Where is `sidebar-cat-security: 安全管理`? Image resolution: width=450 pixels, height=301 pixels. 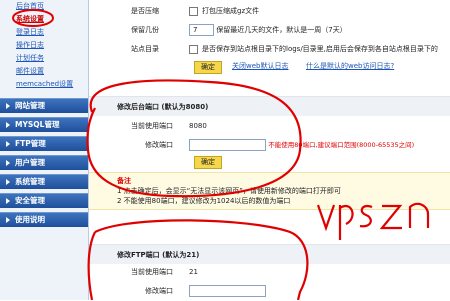
sidebar-cat-security: 安全管理 is located at coordinates (44, 200).